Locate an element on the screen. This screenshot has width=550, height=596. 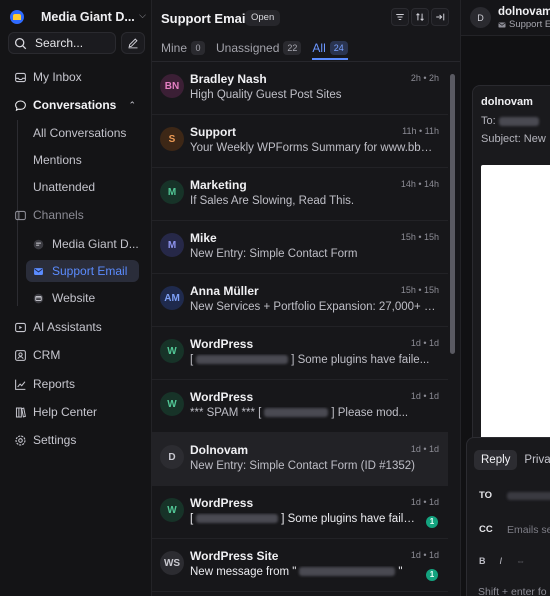
status-badge: Open is located at coordinates (263, 18).